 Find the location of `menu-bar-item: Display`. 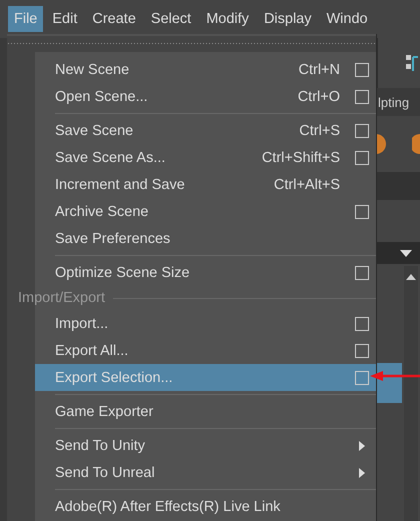

menu-bar-item: Display is located at coordinates (288, 19).